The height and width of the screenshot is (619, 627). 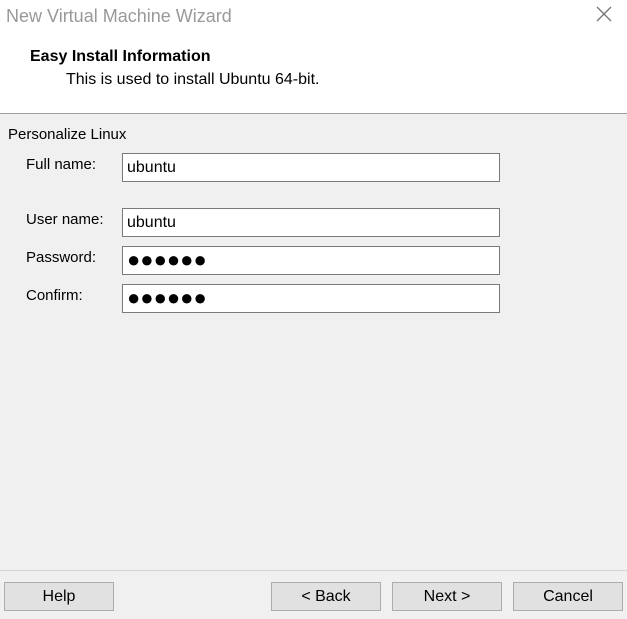 What do you see at coordinates (313, 113) in the screenshot?
I see `header-divider` at bounding box center [313, 113].